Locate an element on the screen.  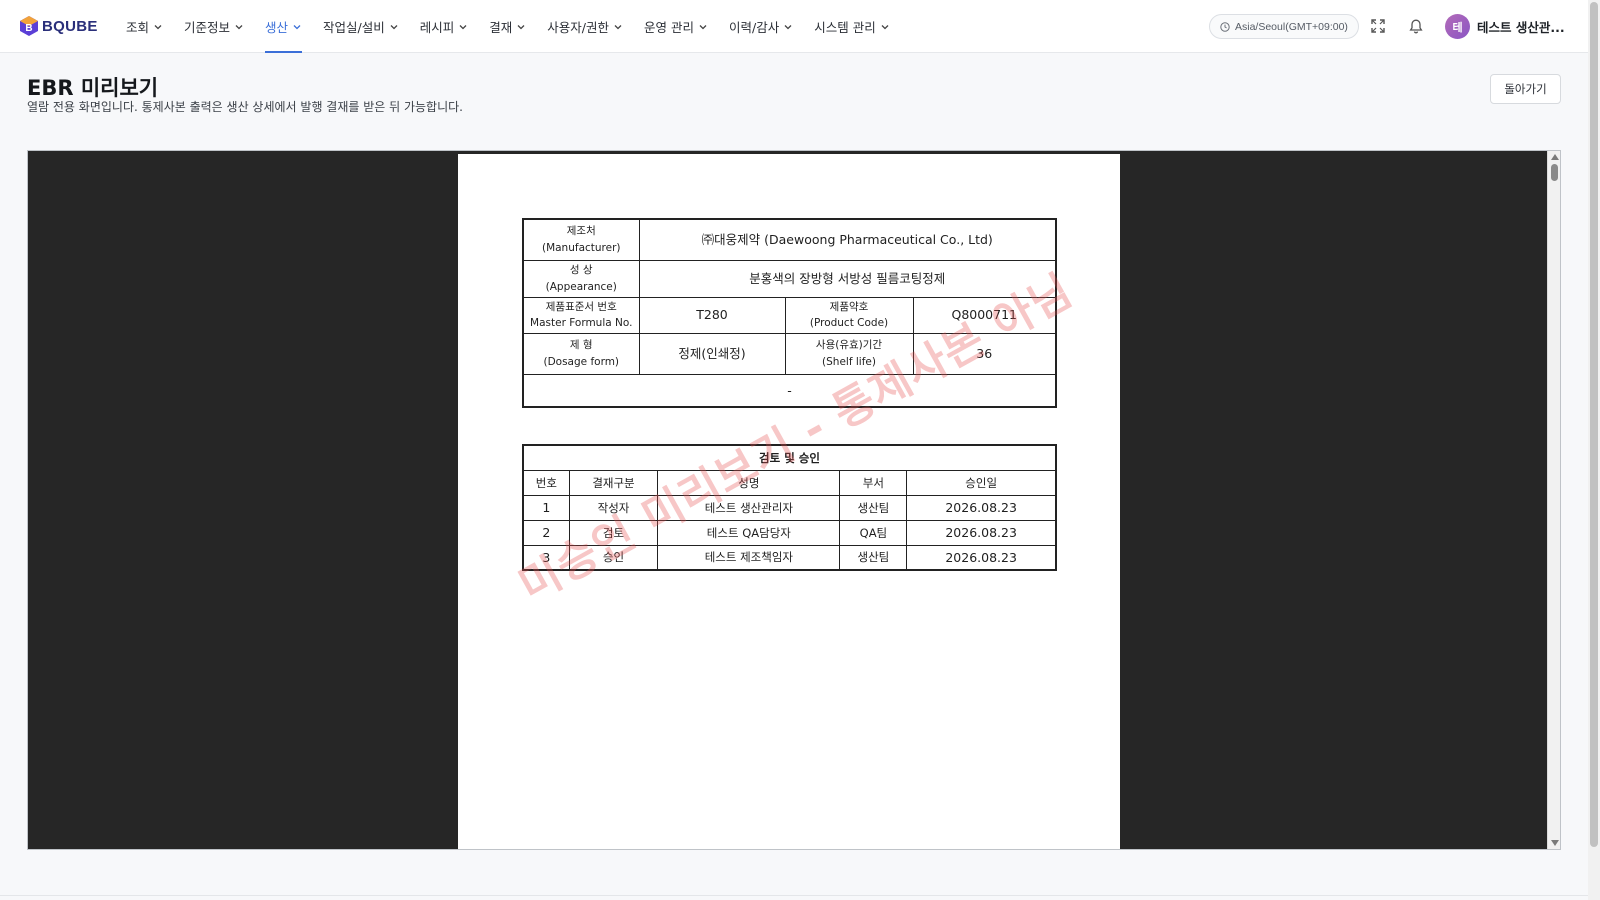
nav-item: 결재 is located at coordinates (507, 26).